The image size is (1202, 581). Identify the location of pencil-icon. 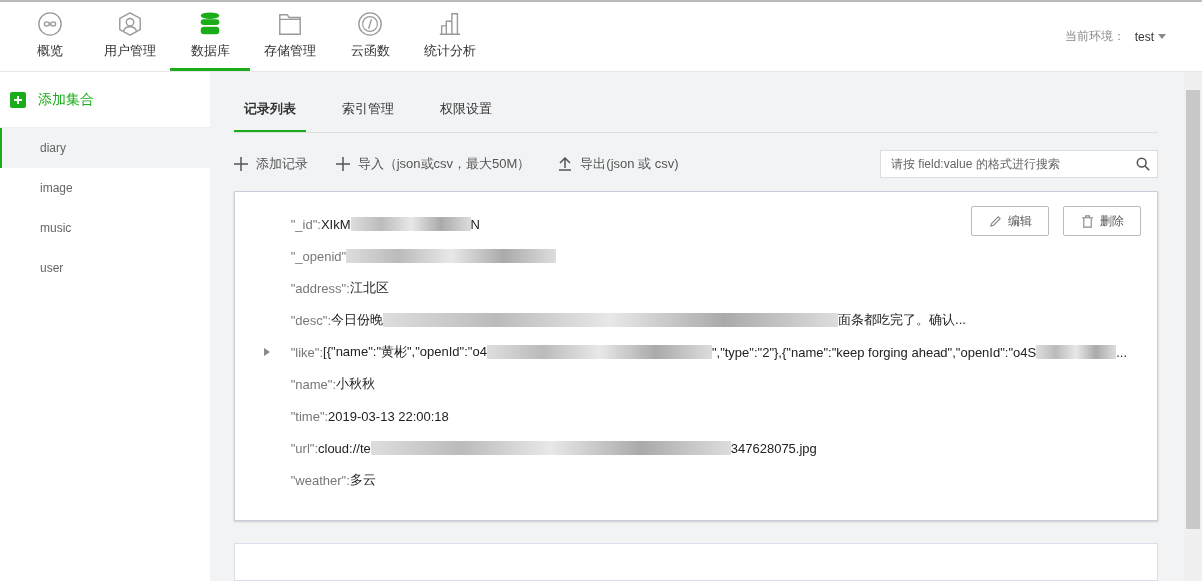
(995, 221).